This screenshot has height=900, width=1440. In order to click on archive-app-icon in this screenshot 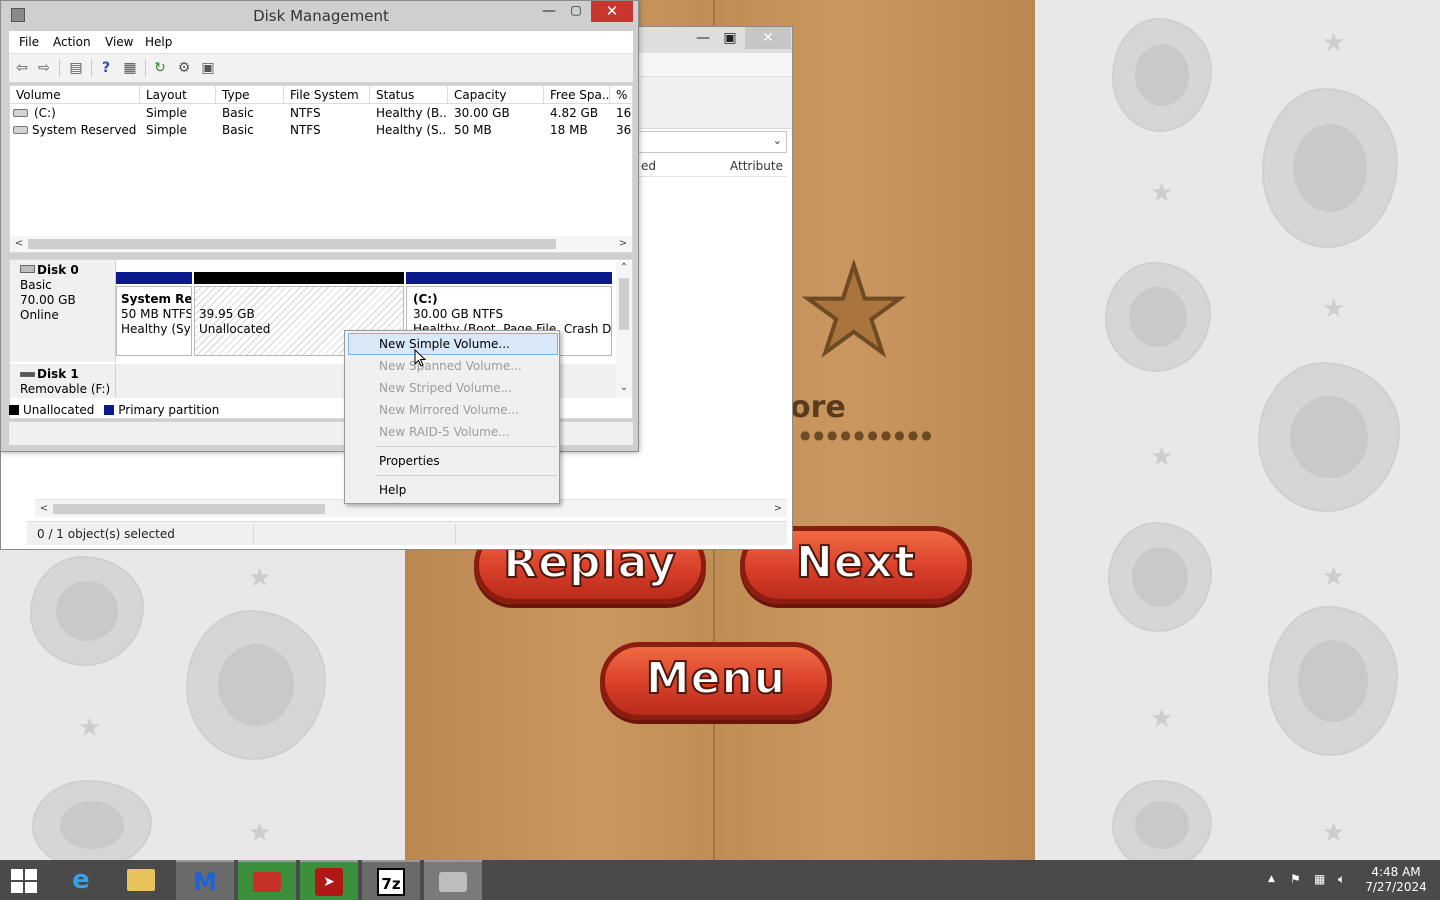, I will do `click(267, 882)`.